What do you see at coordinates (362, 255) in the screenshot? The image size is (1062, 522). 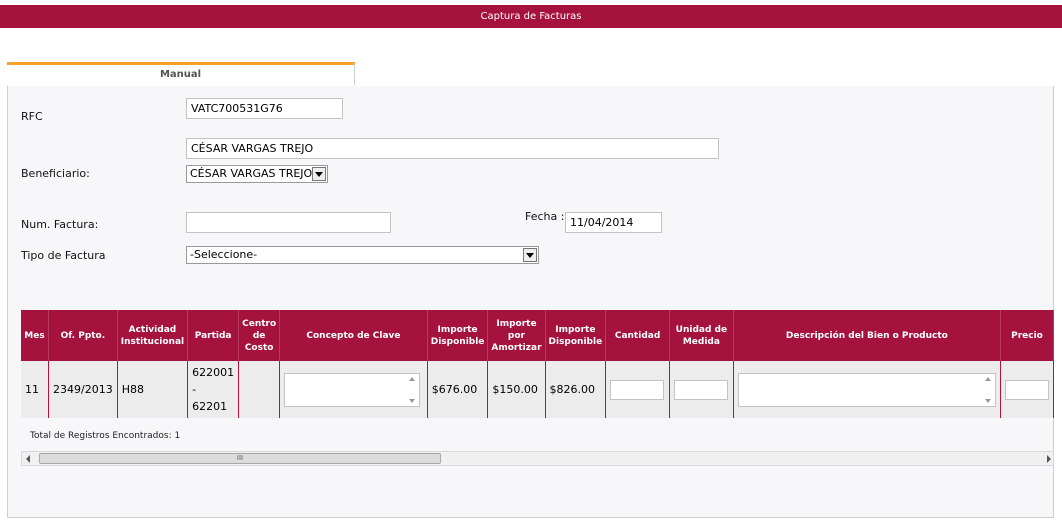 I see `tipo-factura-select: -Seleccione-` at bounding box center [362, 255].